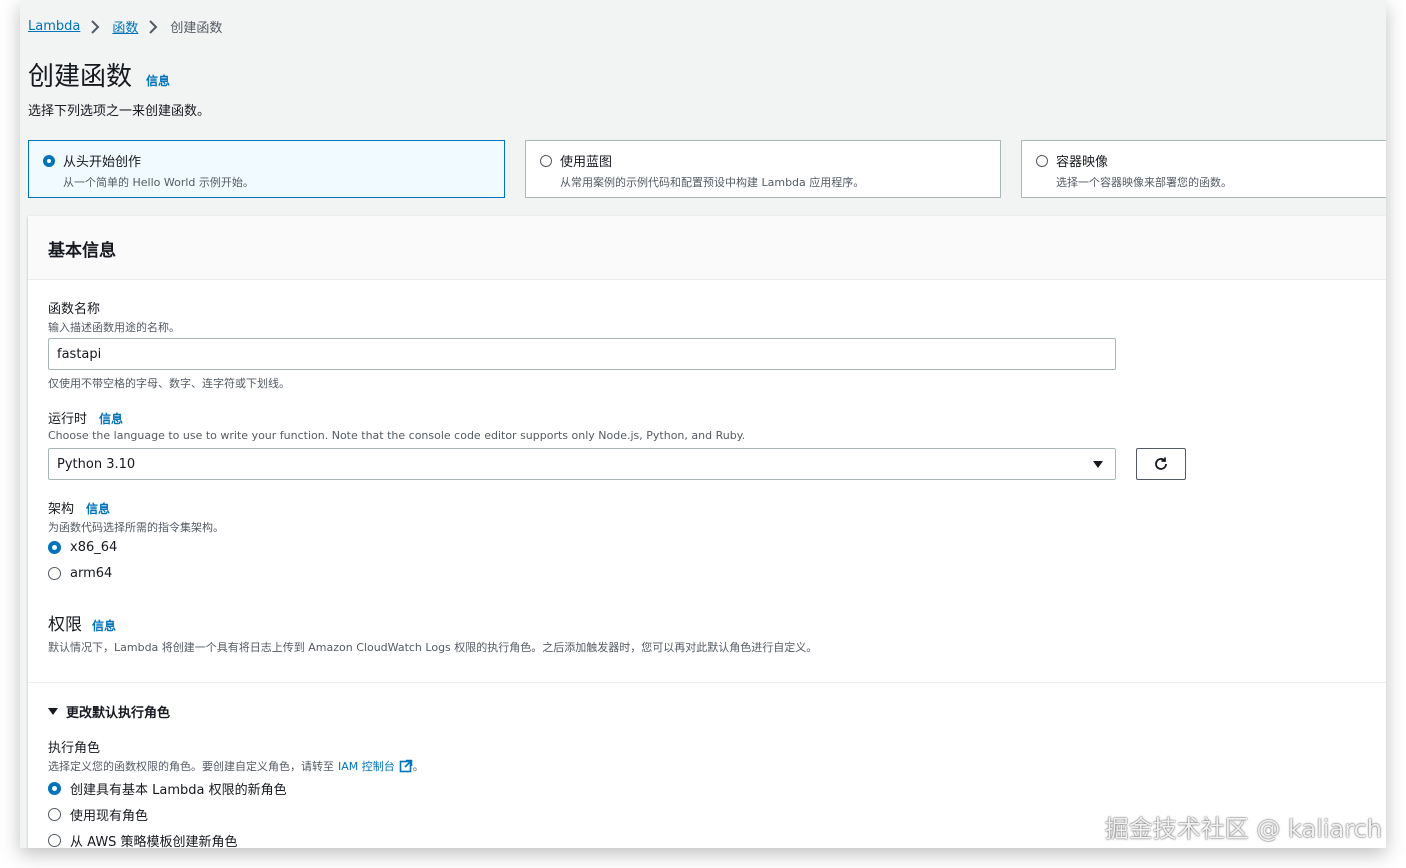 This screenshot has width=1406, height=868. What do you see at coordinates (763, 169) in the screenshot?
I see `option-use-blueprint: 使用蓝图 从常用案例的示例代码和配置预设中构建 Lambda 应用程序。` at bounding box center [763, 169].